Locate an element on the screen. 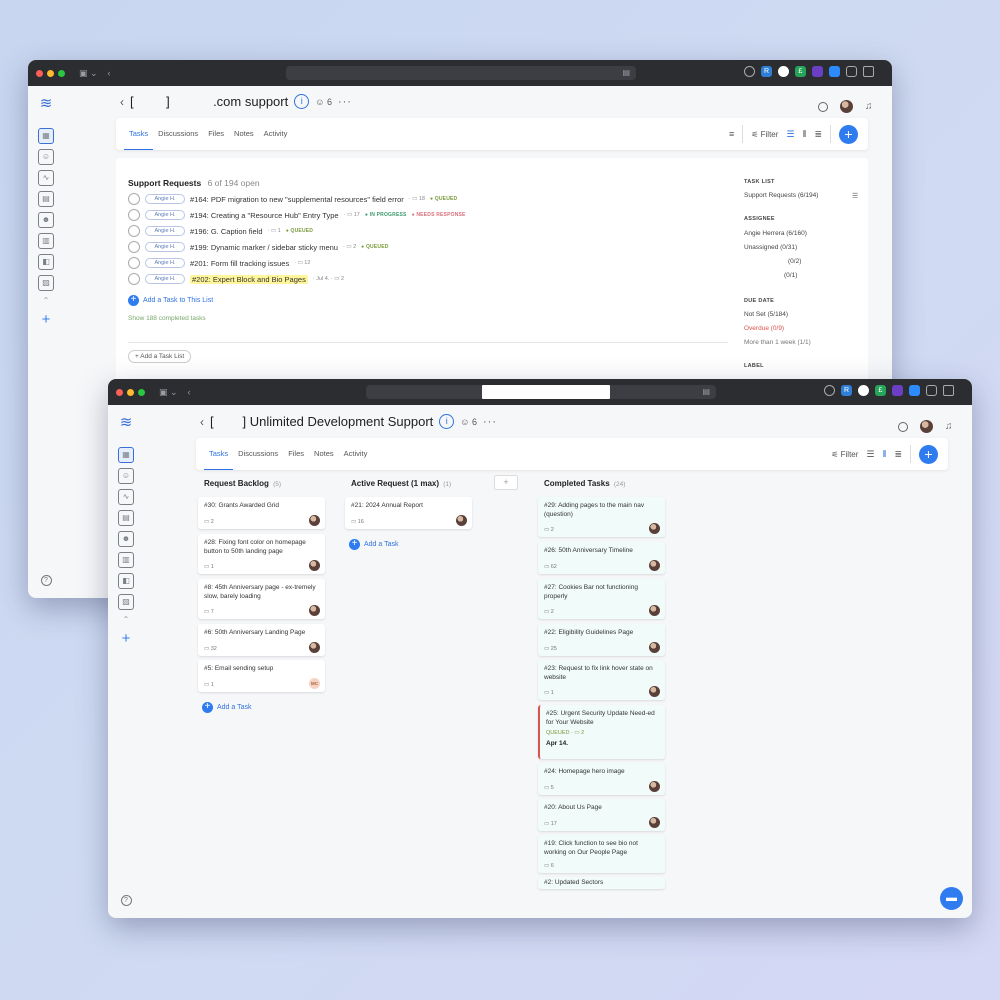 This screenshot has width=1000, height=1000. task-card: #30: Grants Awarded Grid ▭ 2 is located at coordinates (261, 513).